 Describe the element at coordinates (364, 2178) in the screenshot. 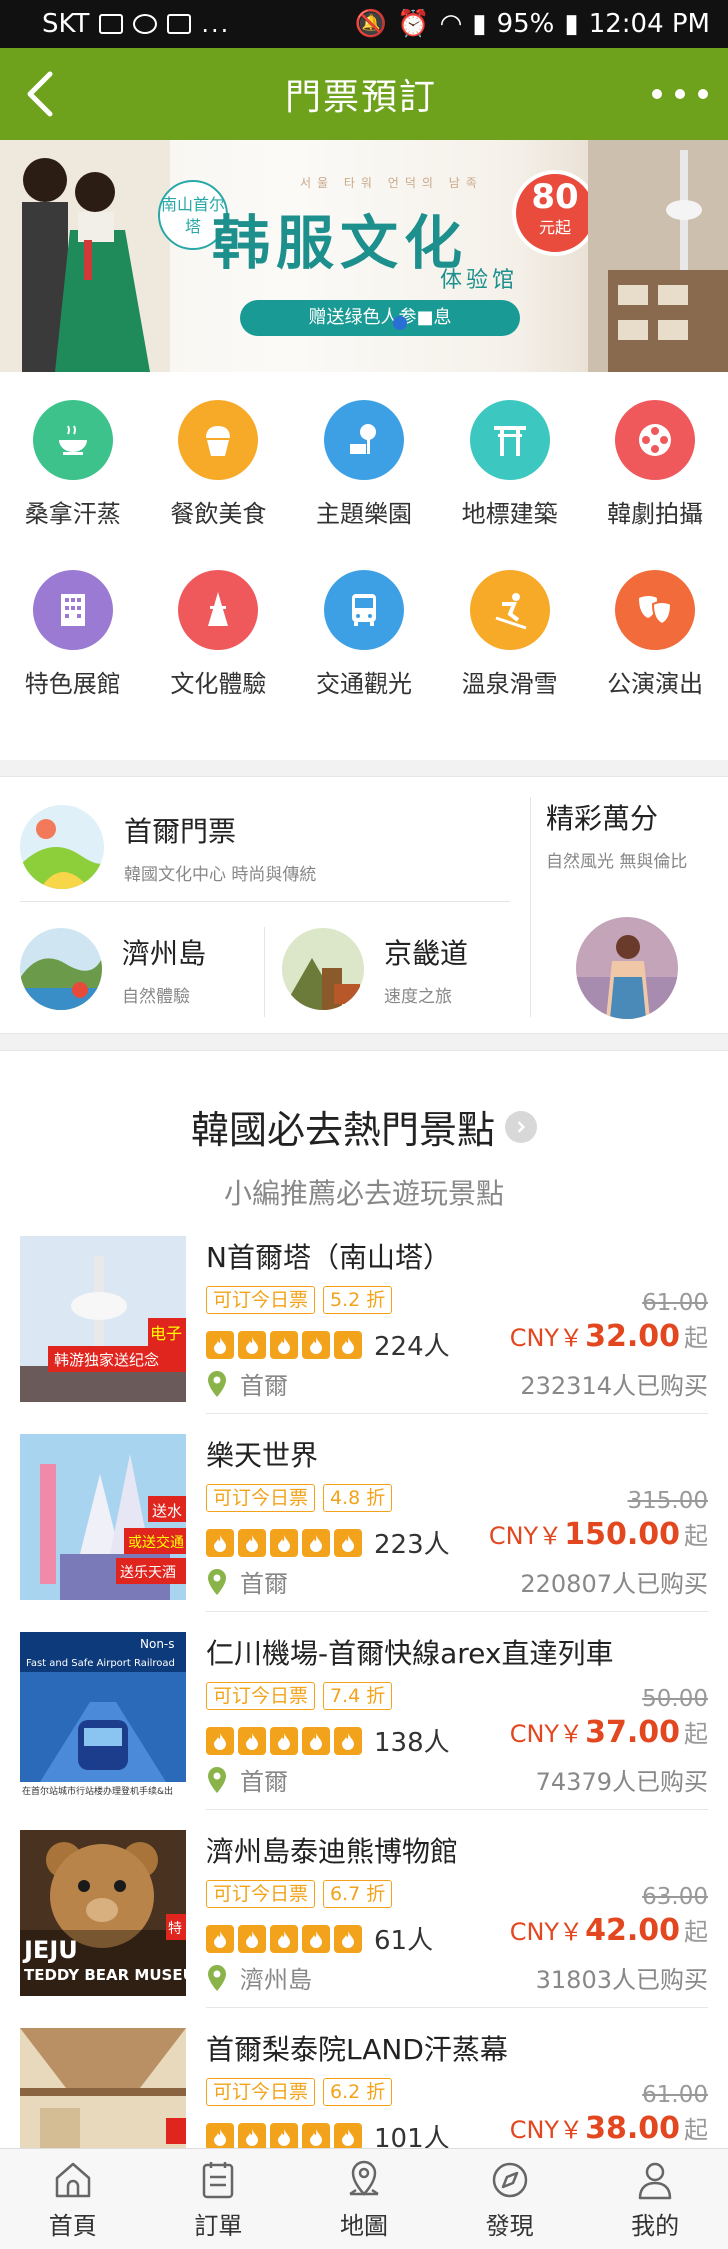

I see `map-pin-icon` at that location.